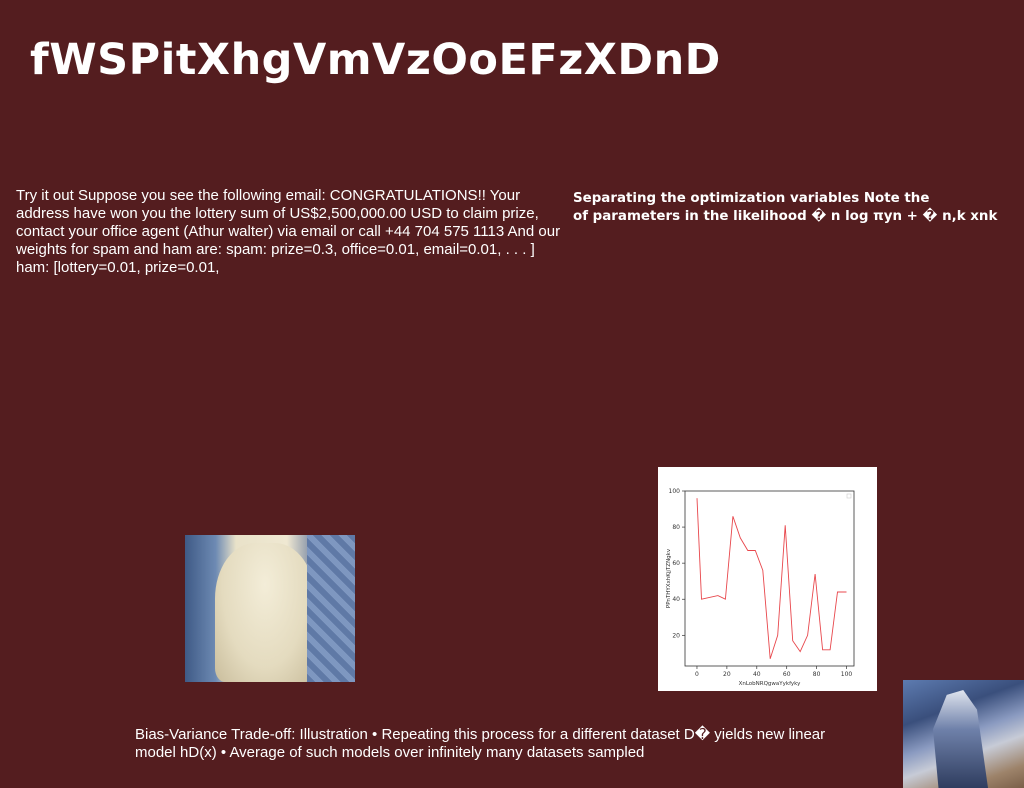 Image resolution: width=1024 pixels, height=788 pixels. I want to click on page-title: fWSPitXhgVmVzOoEFzXDnD, so click(375, 60).